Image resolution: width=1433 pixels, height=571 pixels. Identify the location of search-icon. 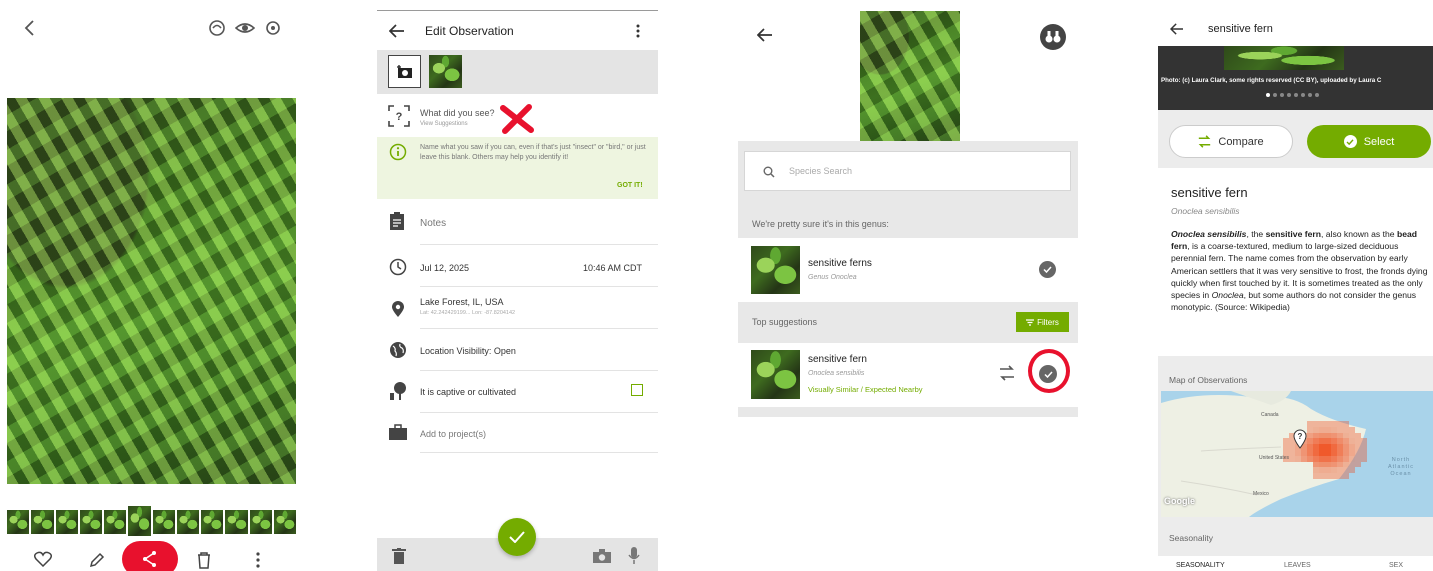
(769, 172).